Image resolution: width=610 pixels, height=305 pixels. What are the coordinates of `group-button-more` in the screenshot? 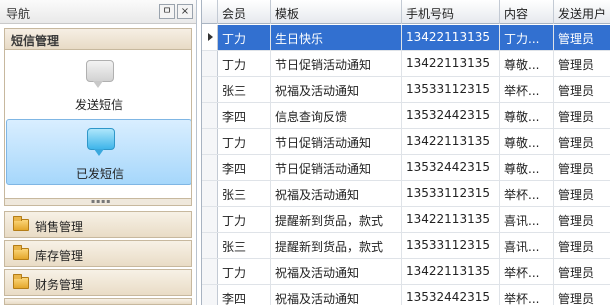 It's located at (98, 301).